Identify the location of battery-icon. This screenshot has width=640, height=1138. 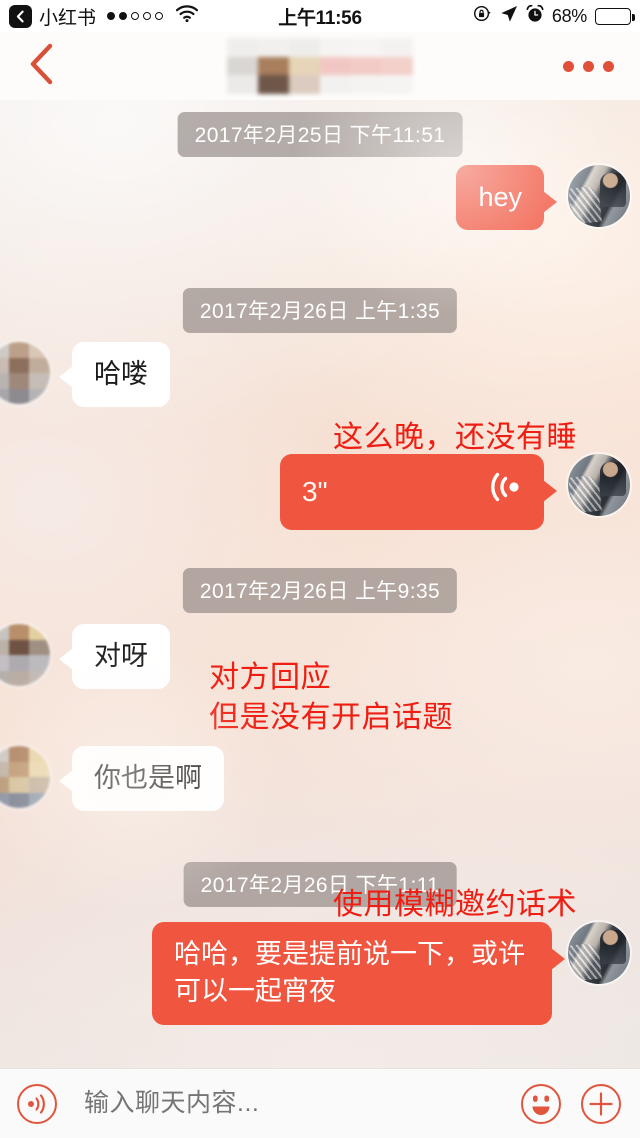
(615, 16).